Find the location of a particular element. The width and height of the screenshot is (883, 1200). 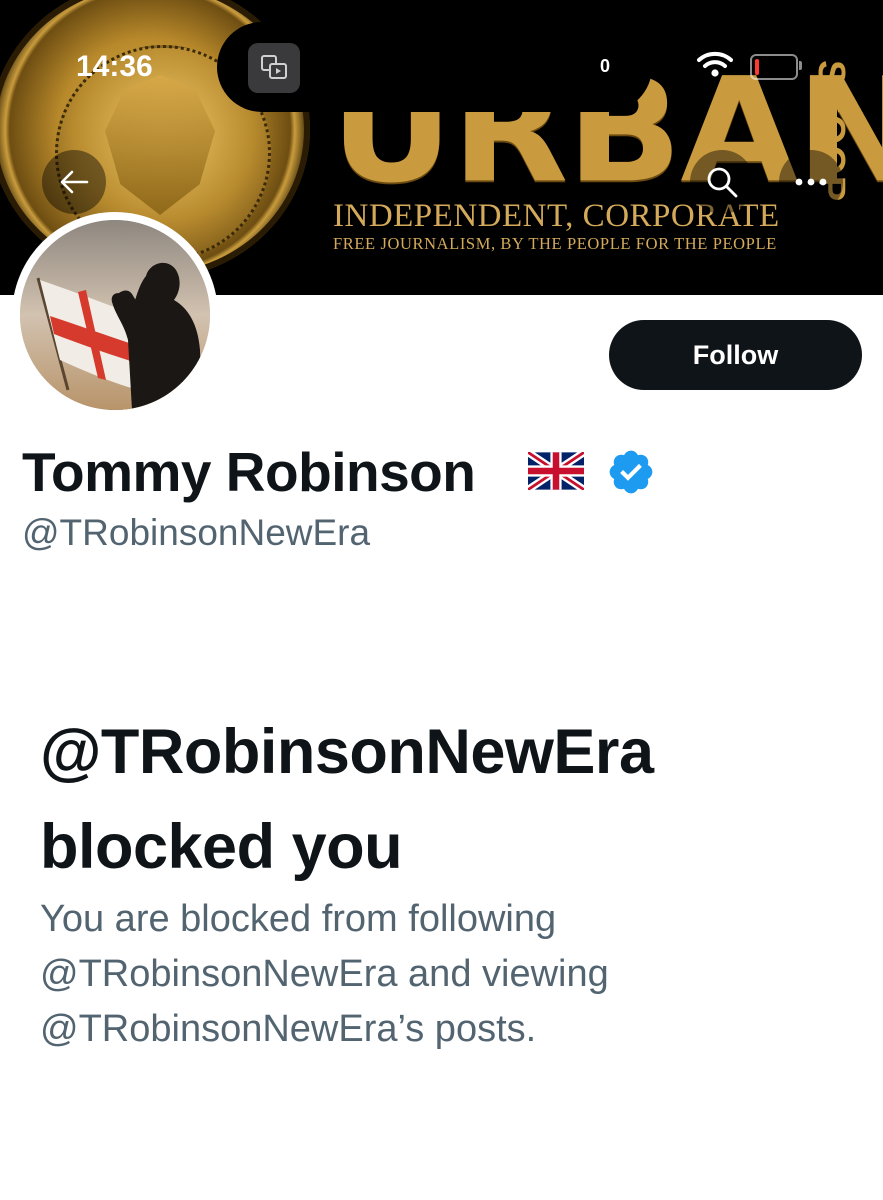

uk-flag-icon is located at coordinates (556, 472).